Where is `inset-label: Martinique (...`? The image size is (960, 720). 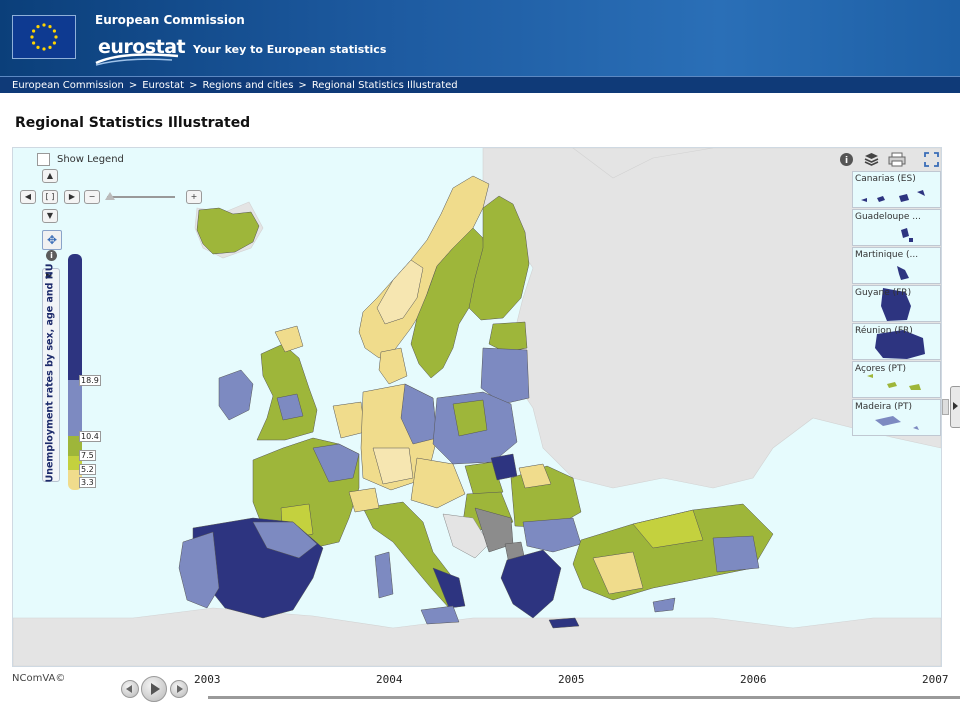
inset-label: Martinique (... is located at coordinates (886, 255).